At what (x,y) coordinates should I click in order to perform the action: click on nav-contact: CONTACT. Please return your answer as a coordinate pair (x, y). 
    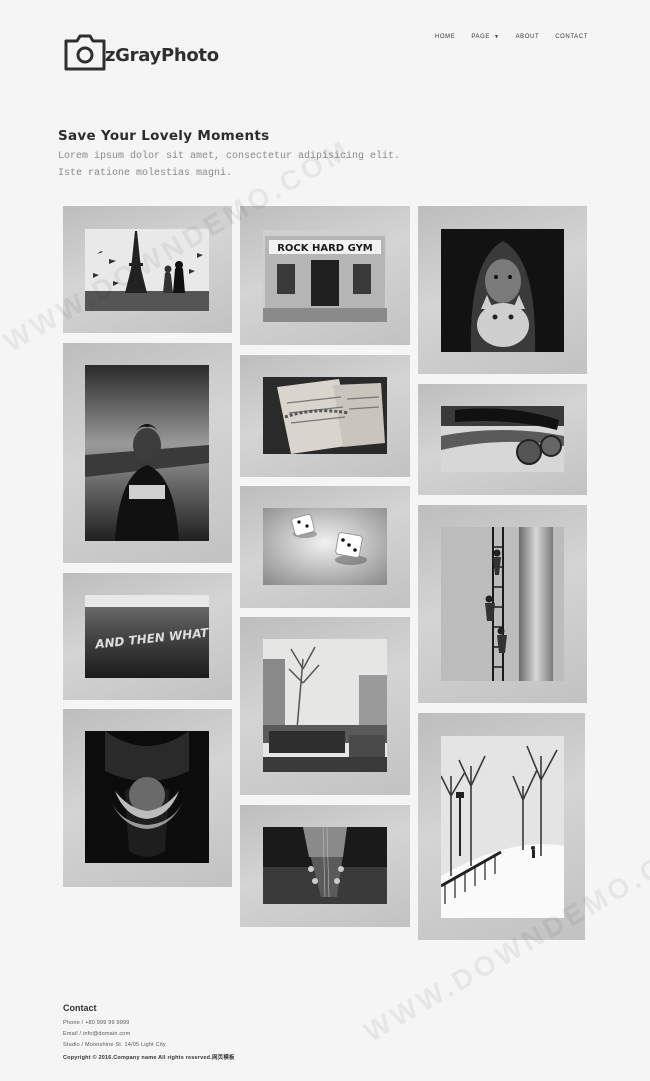
    Looking at the image, I should click on (571, 37).